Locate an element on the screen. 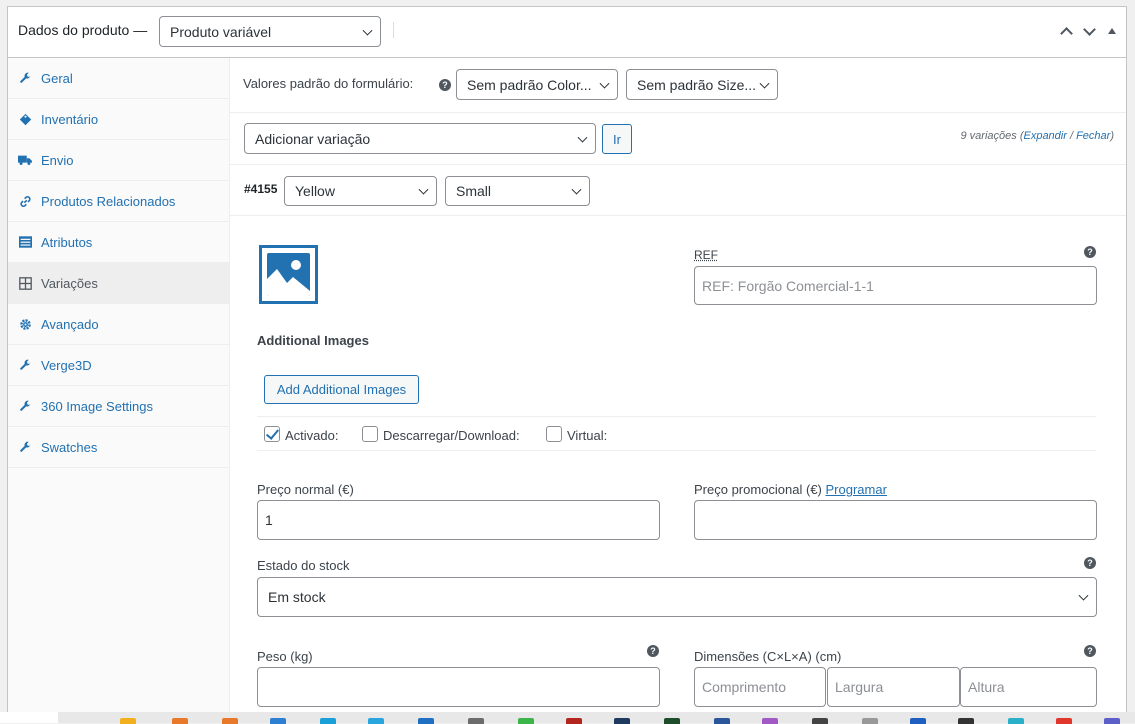  panel-controls is located at coordinates (1088, 31).